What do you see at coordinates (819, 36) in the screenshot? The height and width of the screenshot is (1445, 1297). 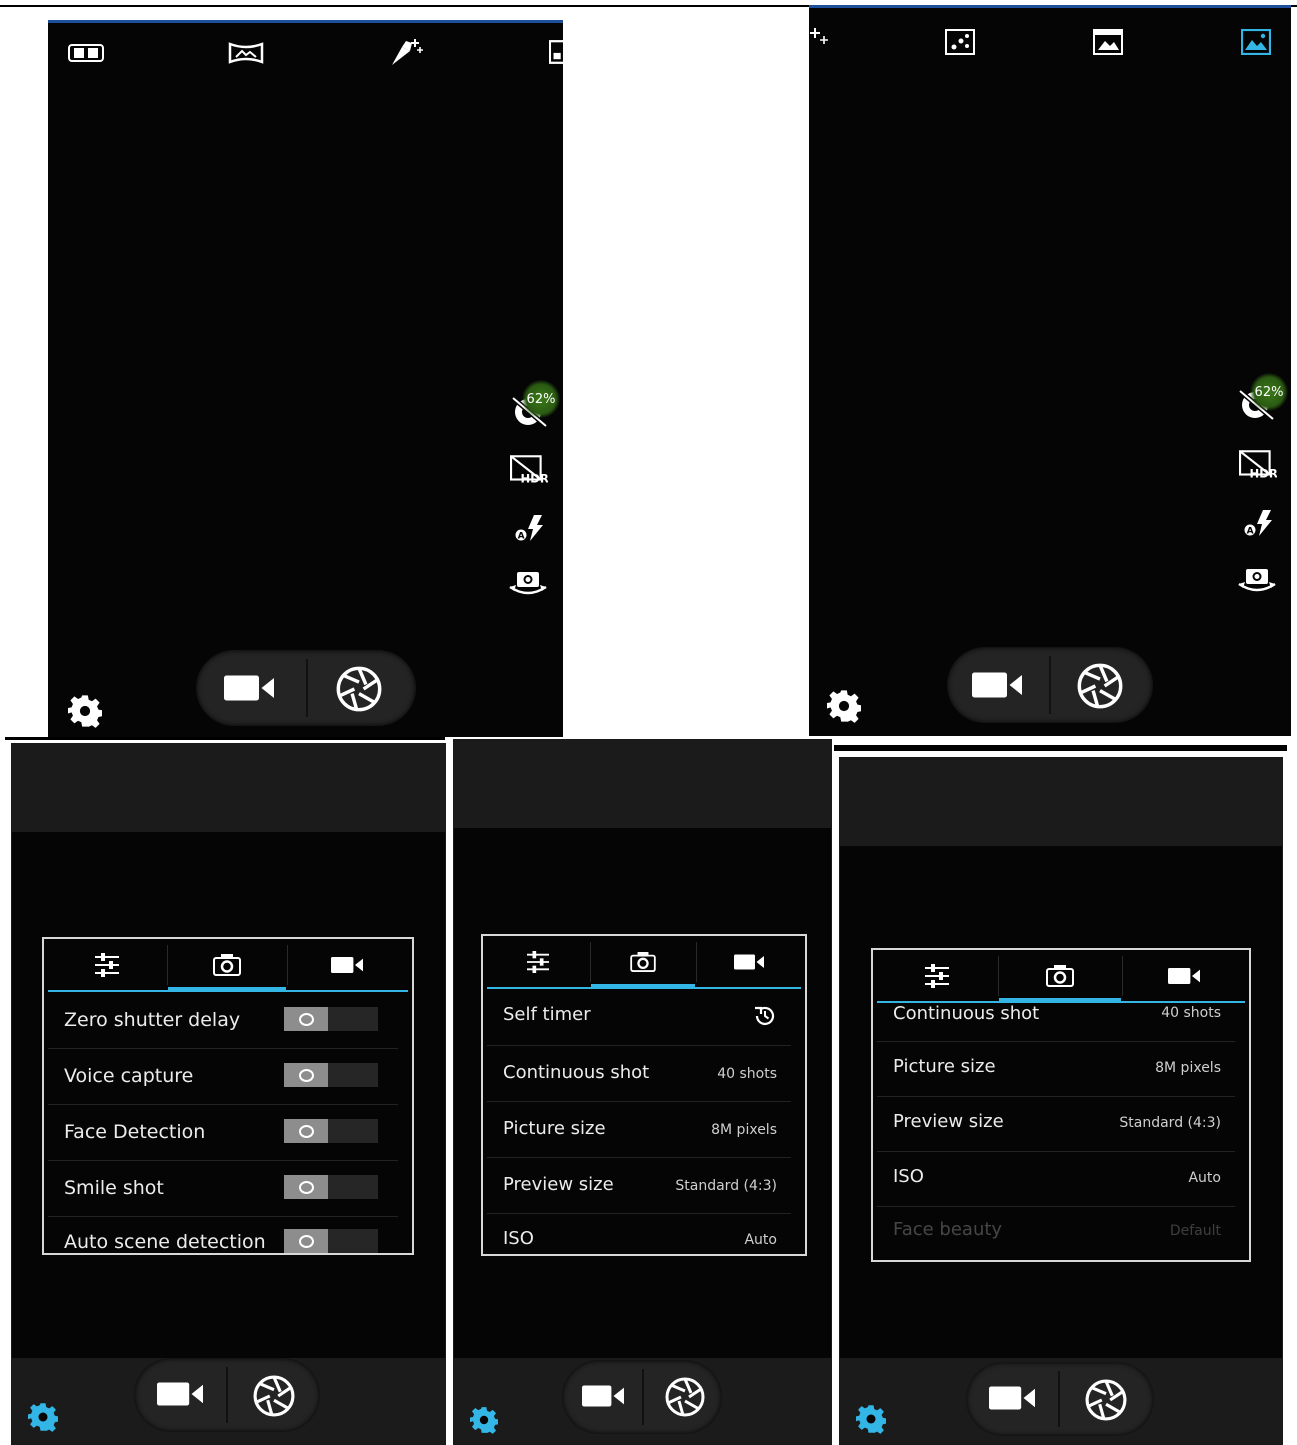 I see `sparkle-effect-icon` at bounding box center [819, 36].